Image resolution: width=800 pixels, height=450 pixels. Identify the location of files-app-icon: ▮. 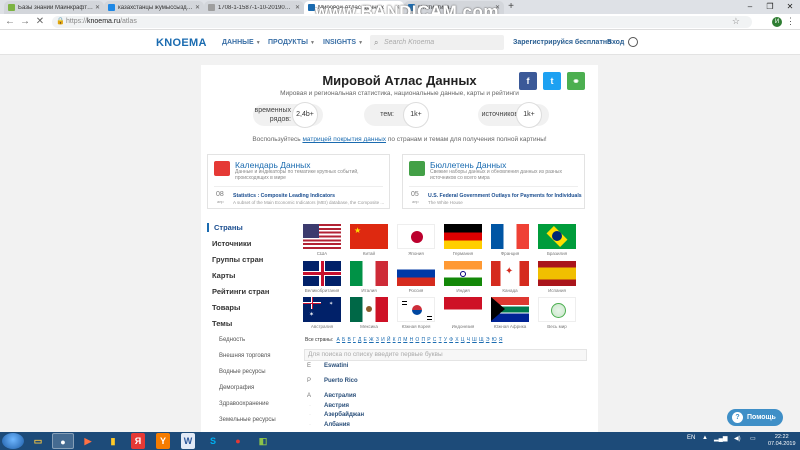
(113, 441).